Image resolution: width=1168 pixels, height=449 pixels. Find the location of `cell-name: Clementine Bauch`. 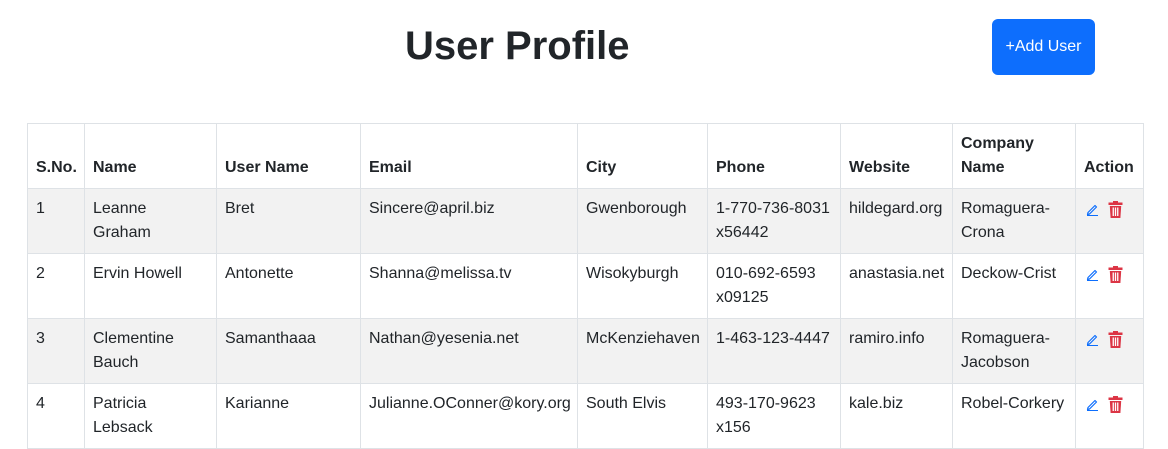

cell-name: Clementine Bauch is located at coordinates (150, 351).